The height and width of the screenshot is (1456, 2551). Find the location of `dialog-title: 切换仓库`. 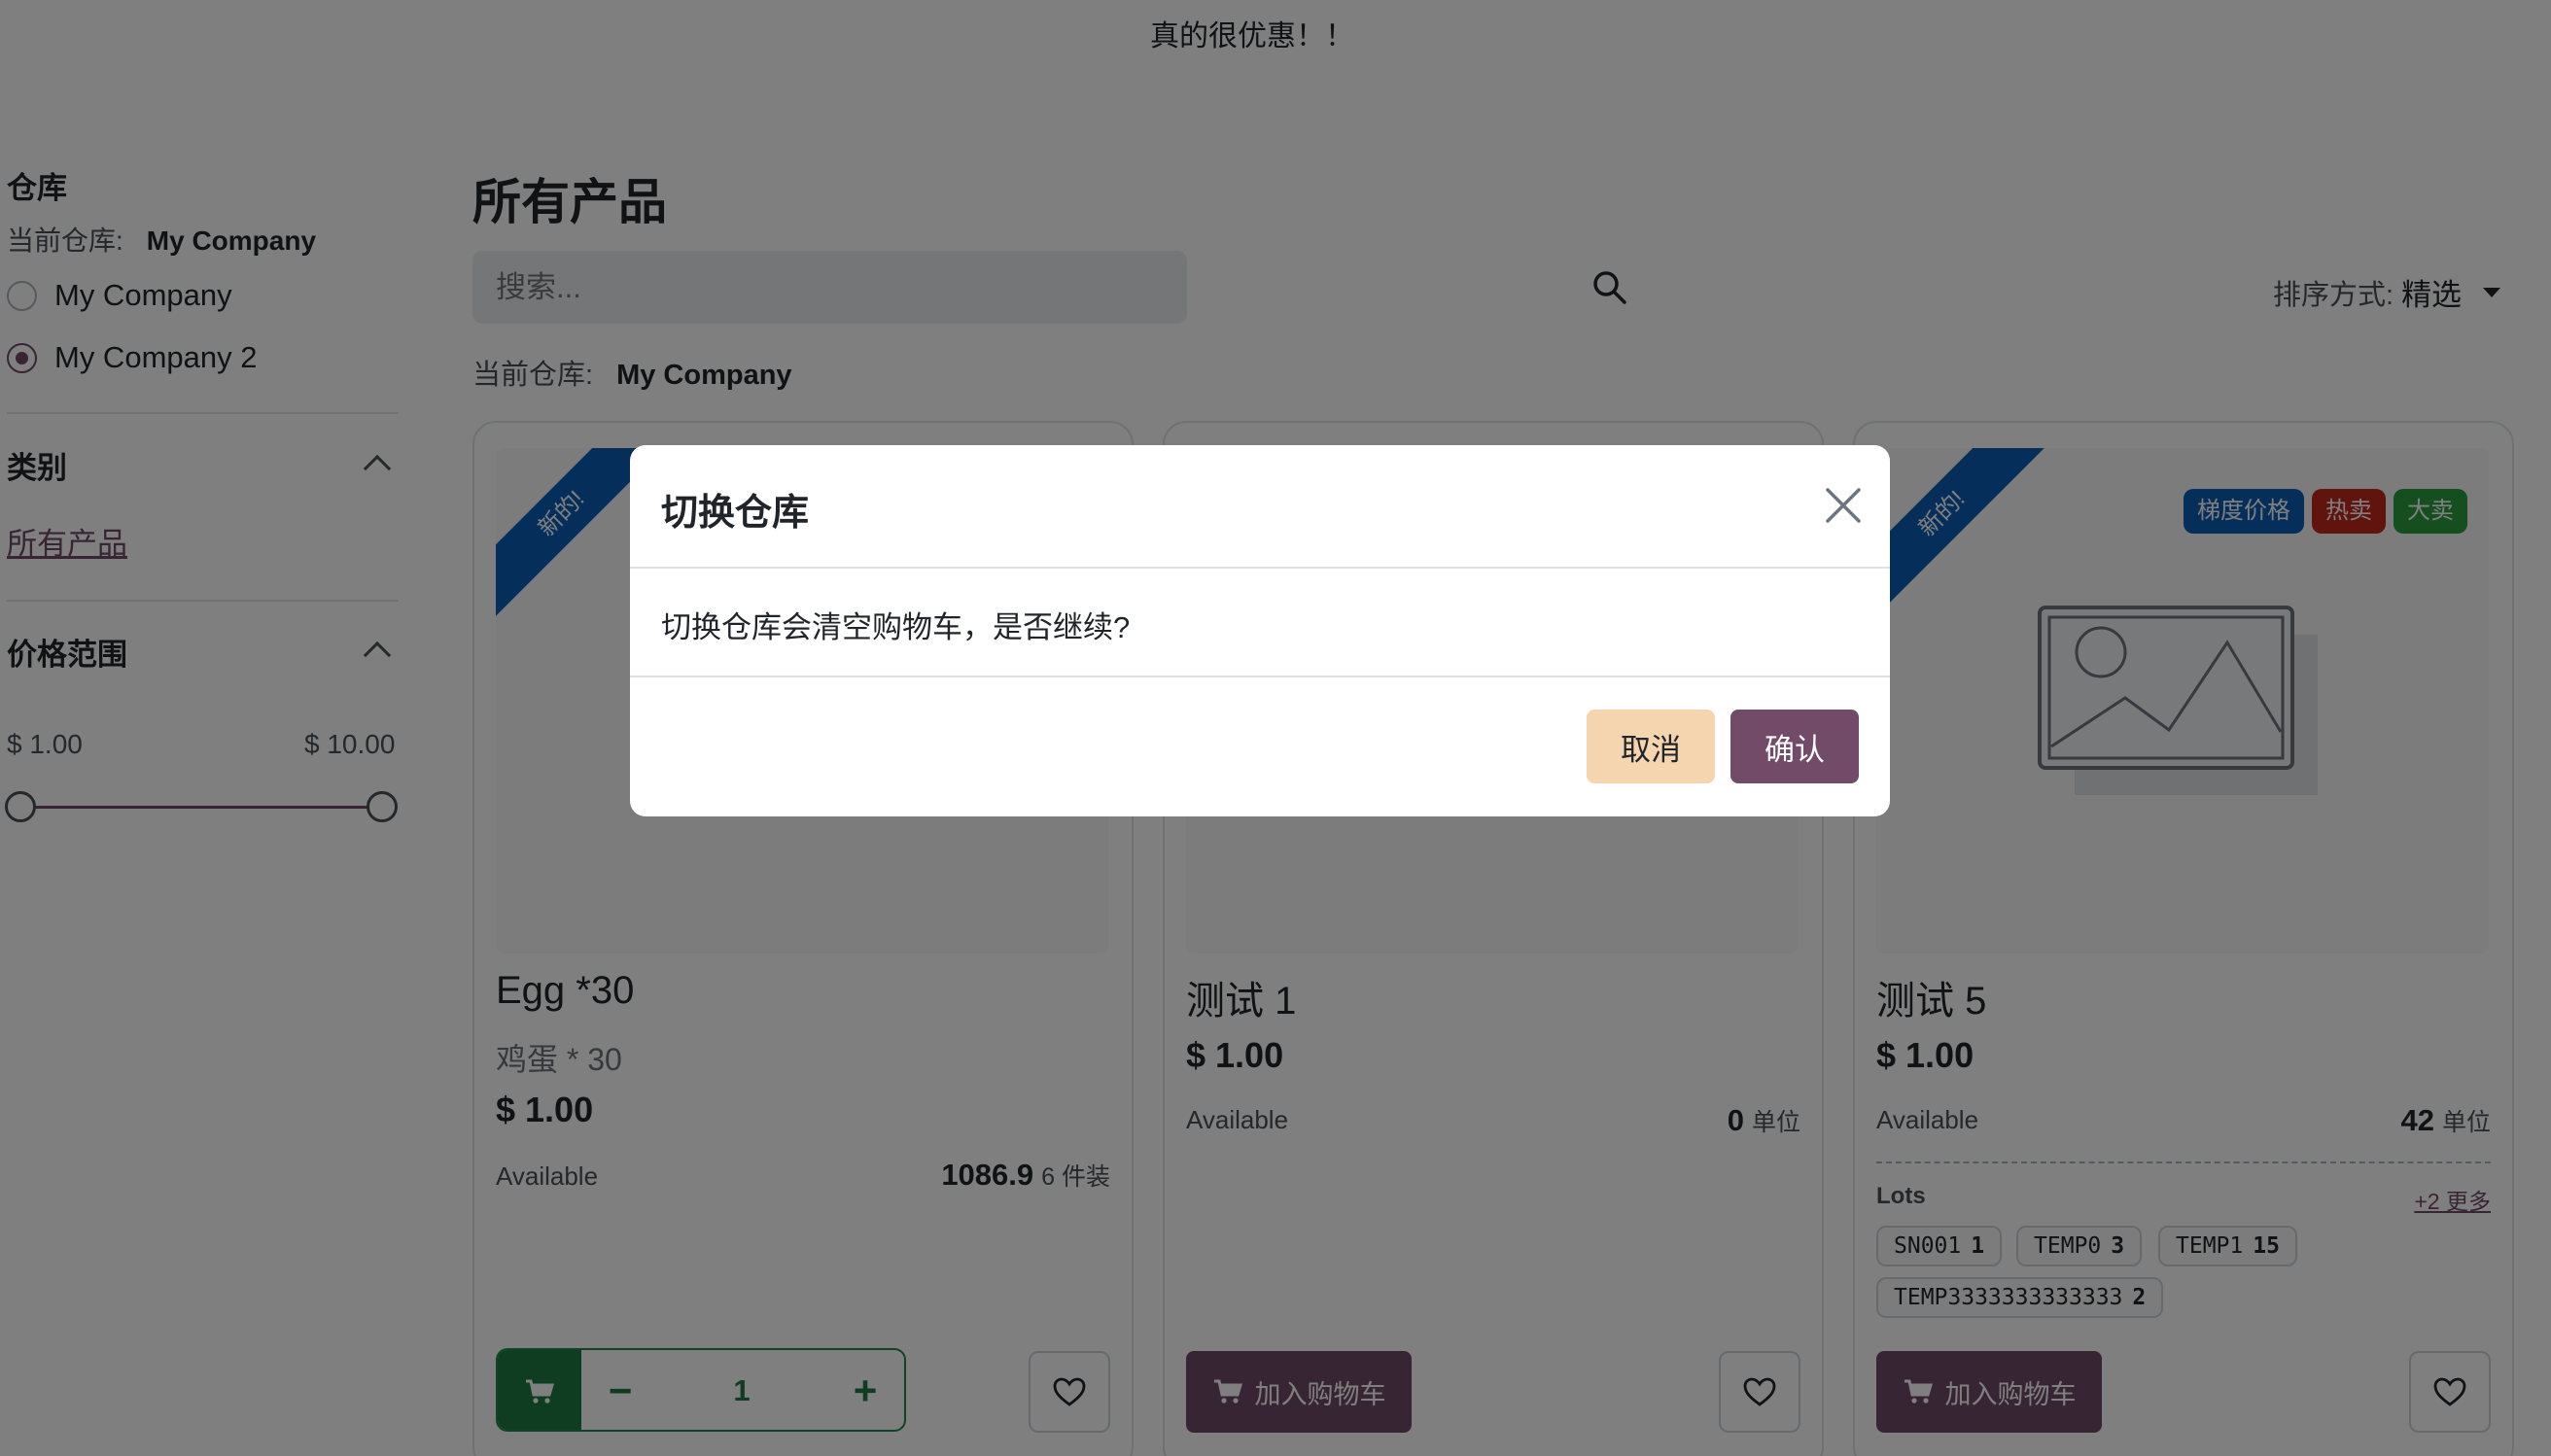

dialog-title: 切换仓库 is located at coordinates (735, 513).